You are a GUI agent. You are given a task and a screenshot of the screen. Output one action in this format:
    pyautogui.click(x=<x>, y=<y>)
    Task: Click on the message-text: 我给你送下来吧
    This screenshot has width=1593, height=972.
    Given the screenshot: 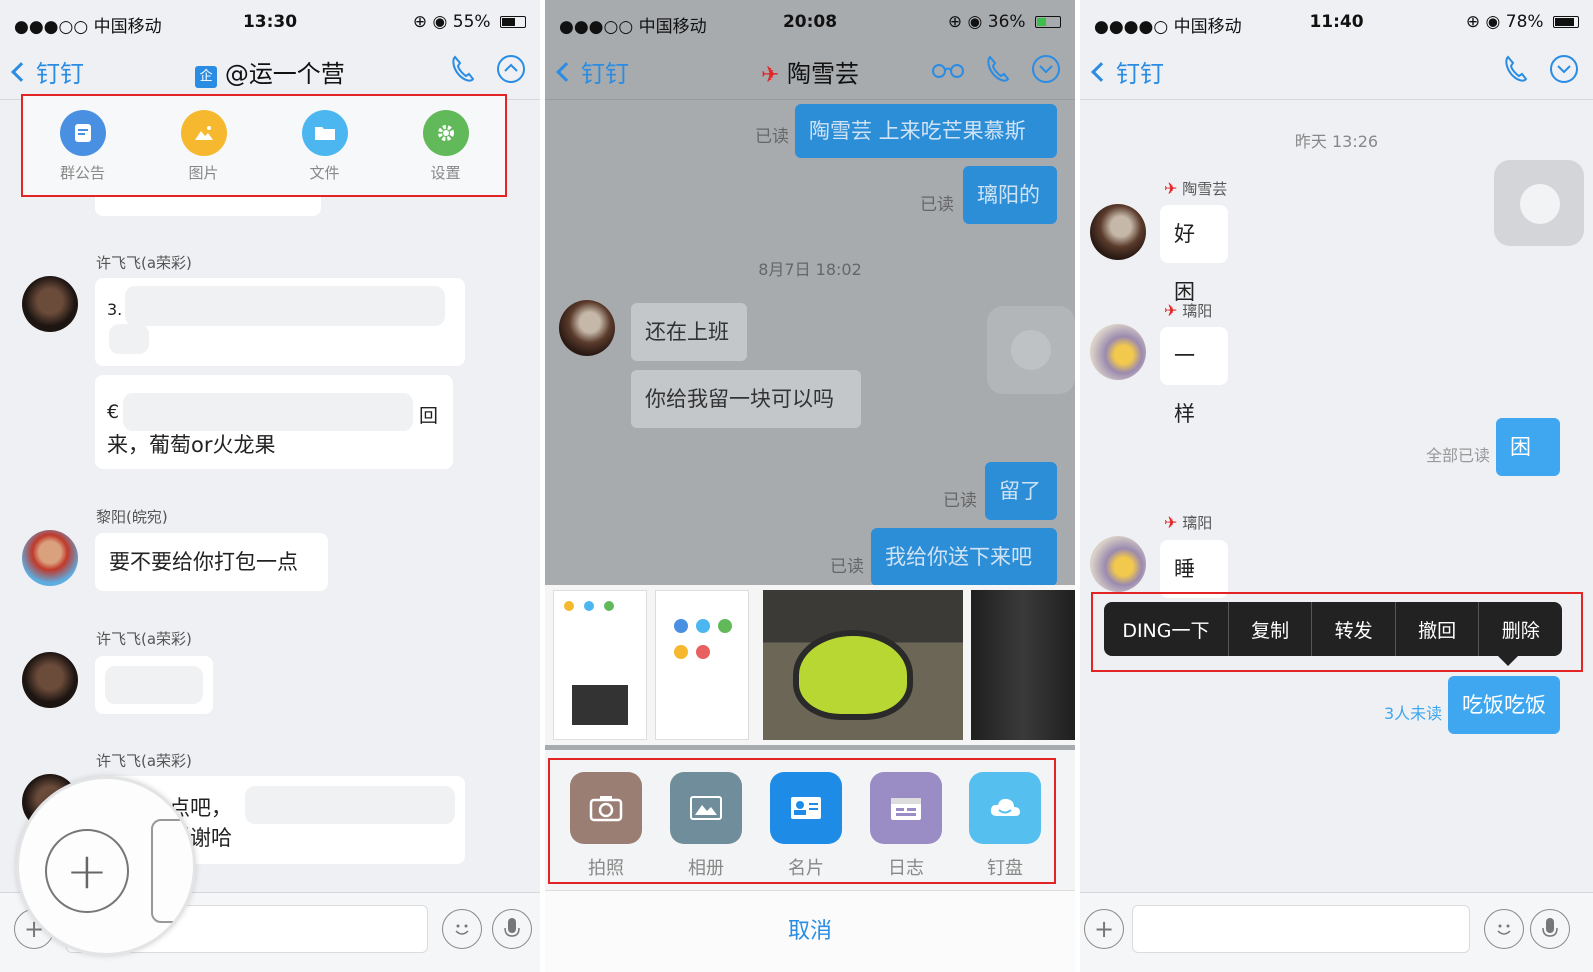 What is the action you would take?
    pyautogui.click(x=958, y=557)
    